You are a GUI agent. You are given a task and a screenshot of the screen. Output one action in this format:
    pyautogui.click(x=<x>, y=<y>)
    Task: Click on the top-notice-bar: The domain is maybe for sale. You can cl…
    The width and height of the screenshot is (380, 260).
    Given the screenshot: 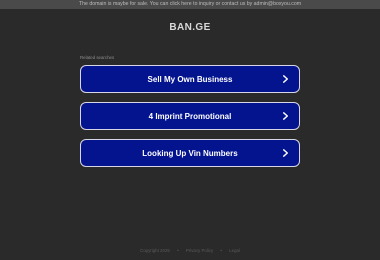 What is the action you would take?
    pyautogui.click(x=190, y=4)
    